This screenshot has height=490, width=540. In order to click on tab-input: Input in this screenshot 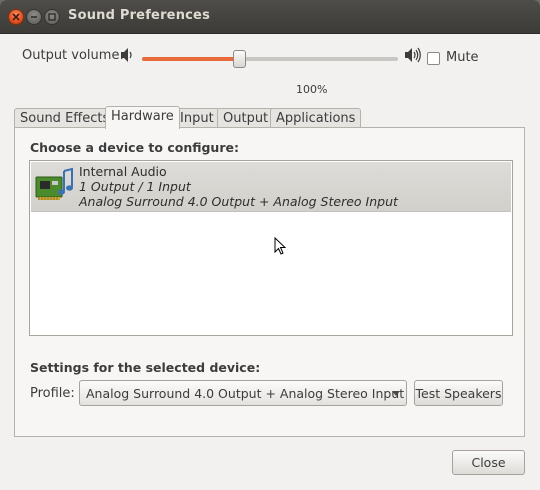, I will do `click(197, 118)`.